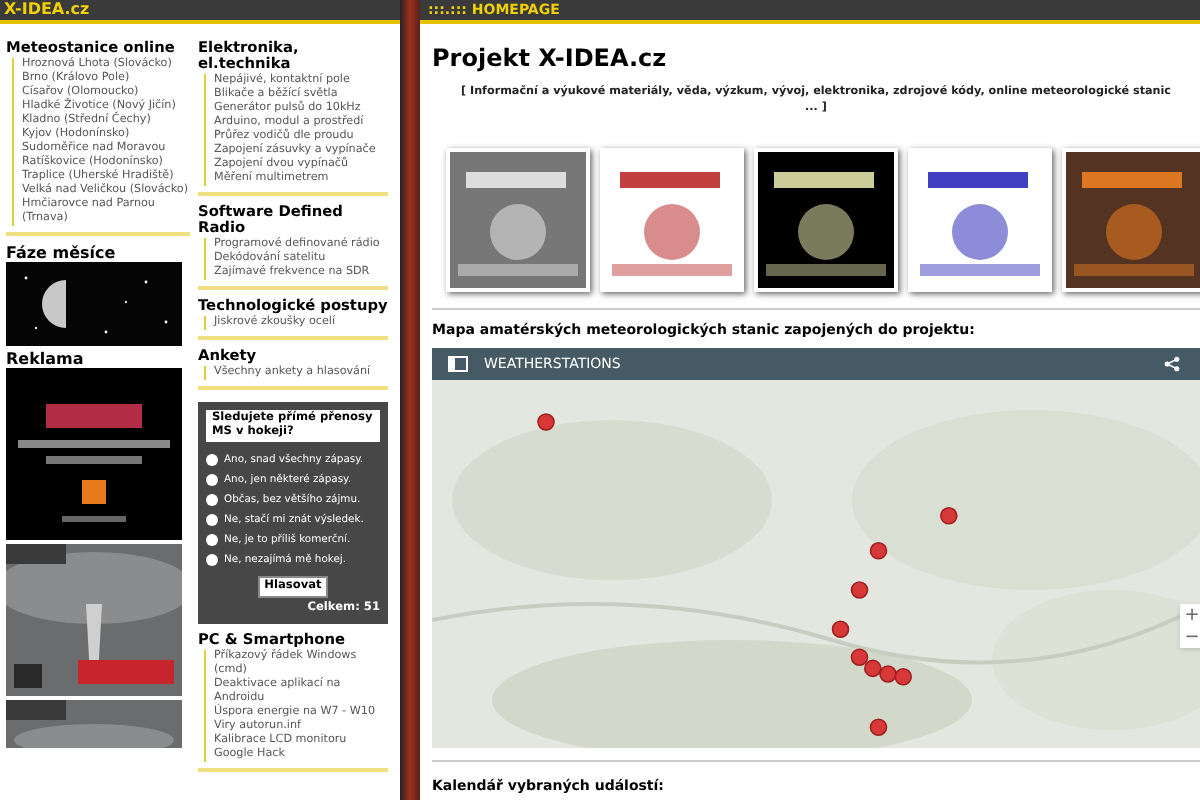 This screenshot has width=1200, height=800. Describe the element at coordinates (47, 10) in the screenshot. I see `site-title: X-IDEA.cz` at that location.